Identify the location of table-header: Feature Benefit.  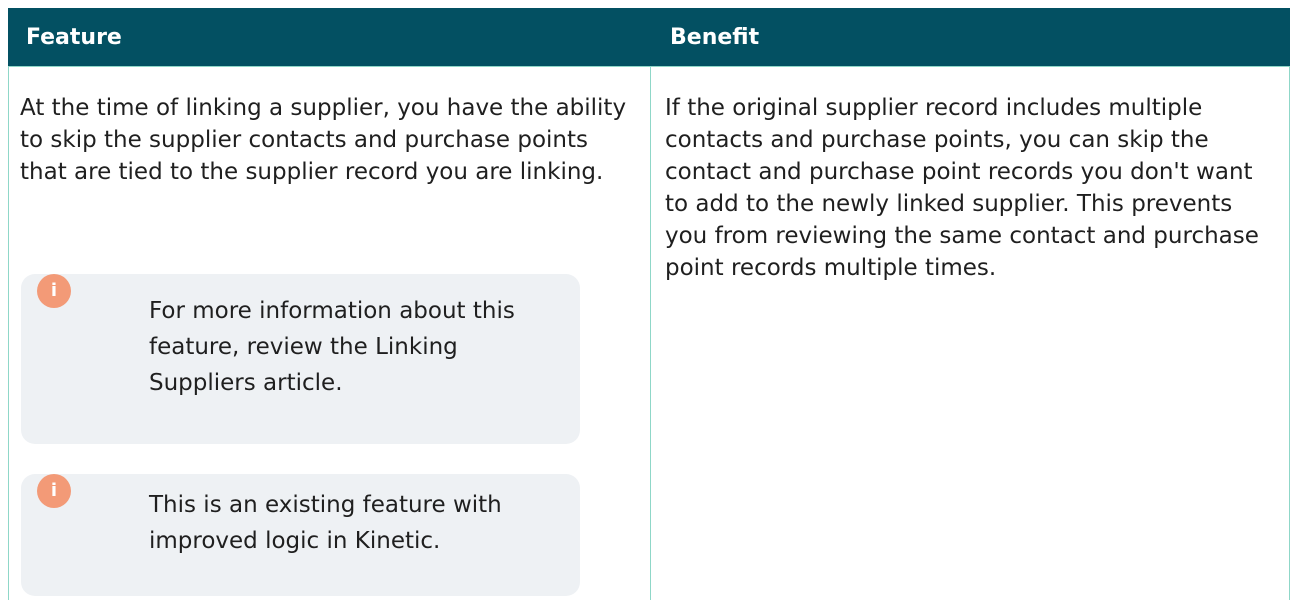
(649, 37).